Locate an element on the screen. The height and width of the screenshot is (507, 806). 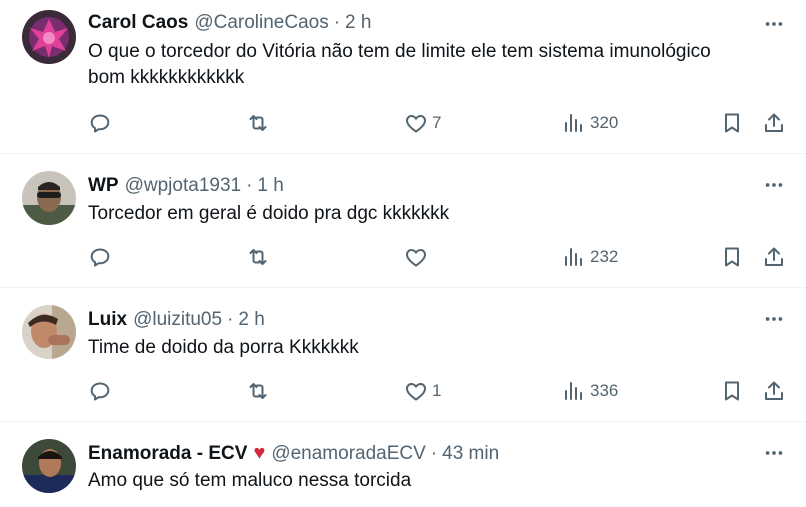
views-button: 320 is located at coordinates (590, 123).